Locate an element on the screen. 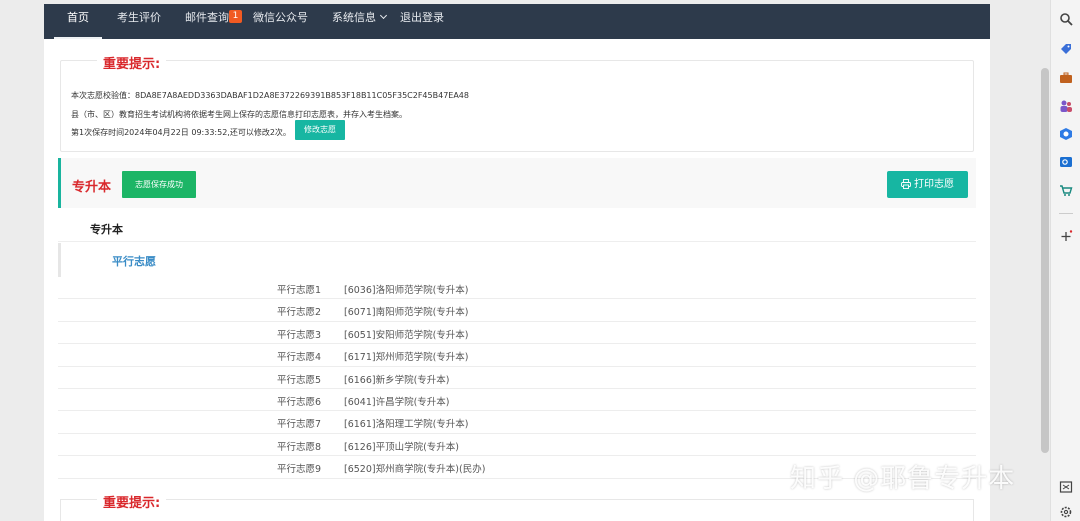 Image resolution: width=1080 pixels, height=521 pixels. type-label: 专升本 is located at coordinates (106, 229).